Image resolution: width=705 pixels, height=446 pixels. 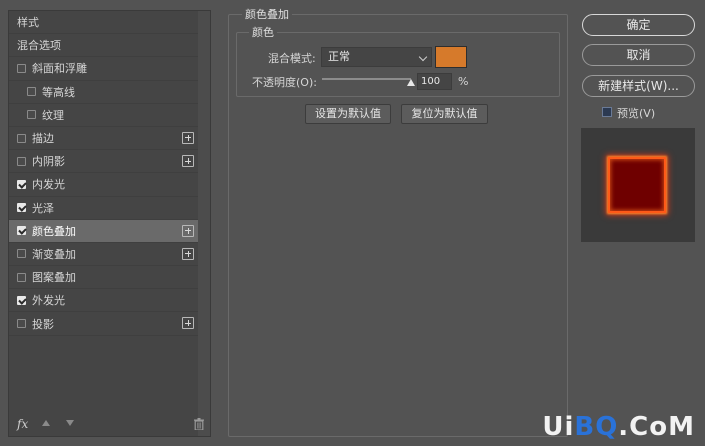 I want to click on style-item-label: 投影, so click(x=43, y=324).